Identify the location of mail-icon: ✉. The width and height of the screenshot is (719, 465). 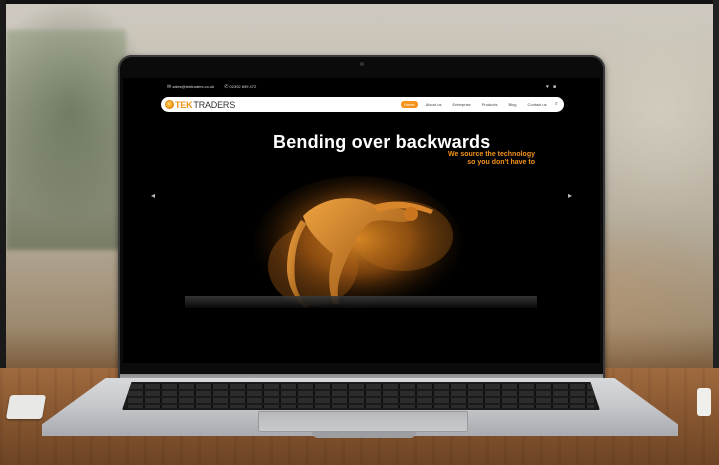
(169, 87).